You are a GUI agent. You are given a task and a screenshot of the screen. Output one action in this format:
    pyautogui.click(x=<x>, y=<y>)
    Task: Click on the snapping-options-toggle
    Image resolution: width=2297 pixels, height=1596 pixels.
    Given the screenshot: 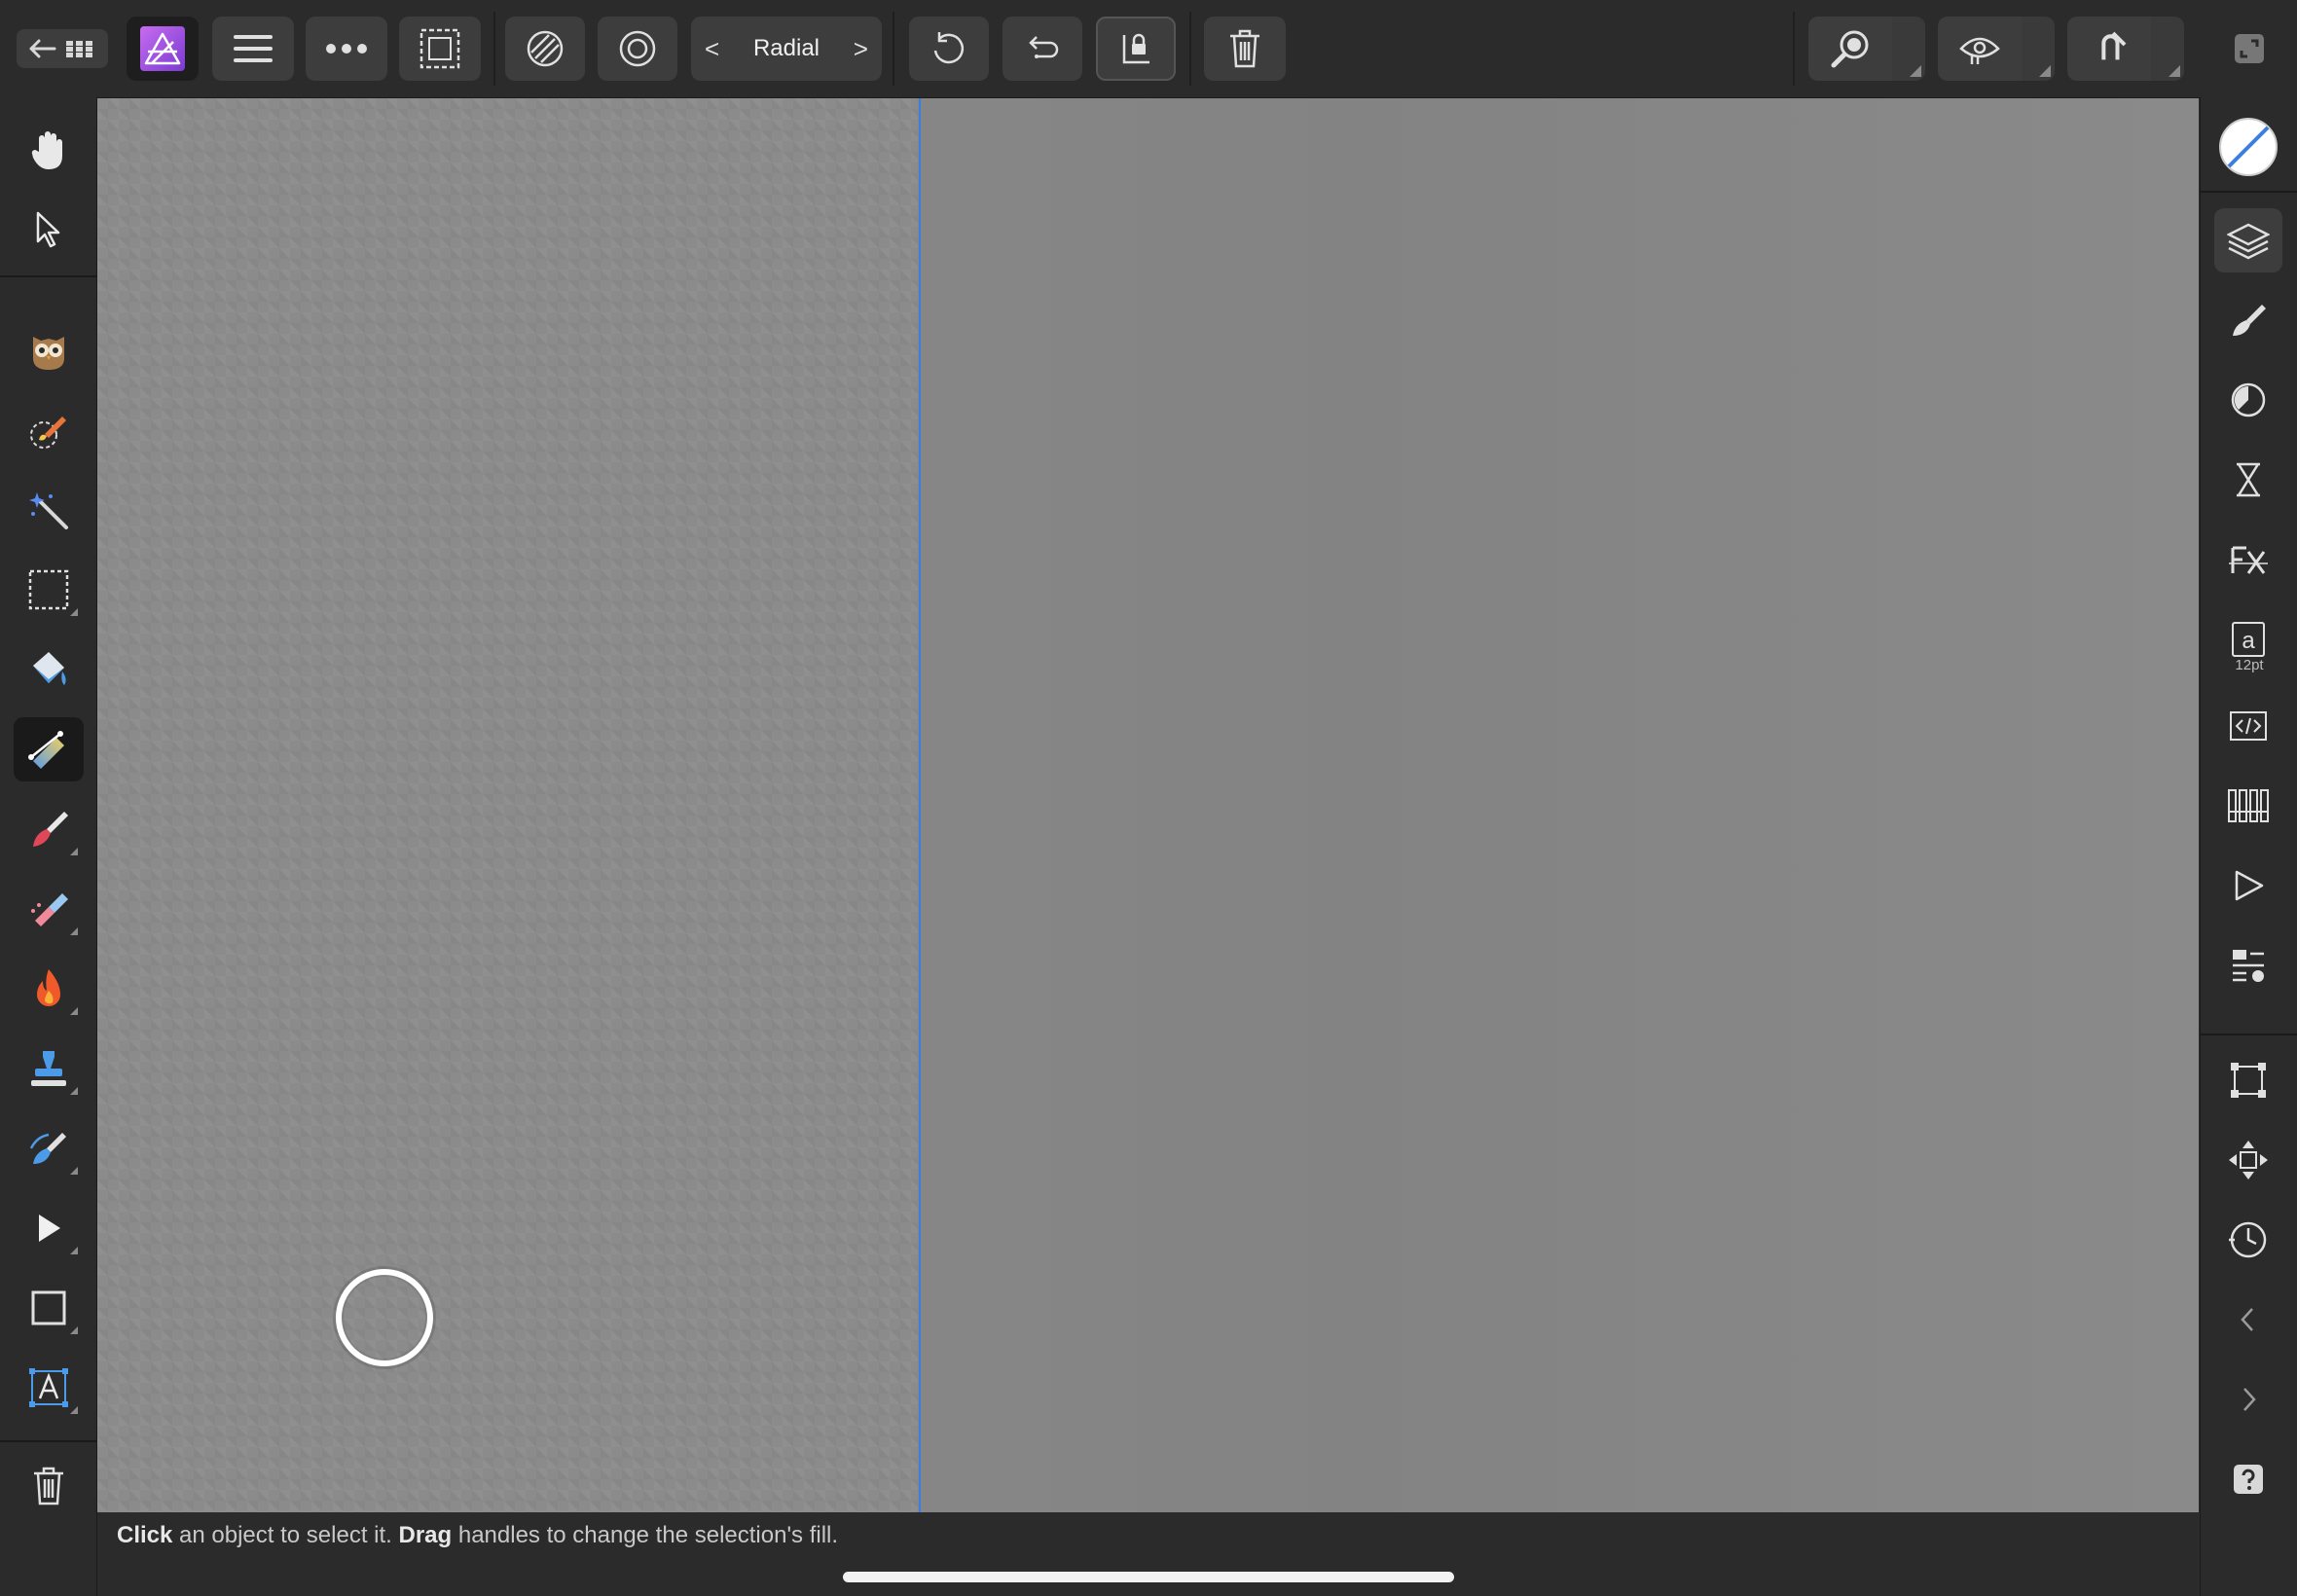 What is the action you would take?
    pyautogui.click(x=2167, y=49)
    